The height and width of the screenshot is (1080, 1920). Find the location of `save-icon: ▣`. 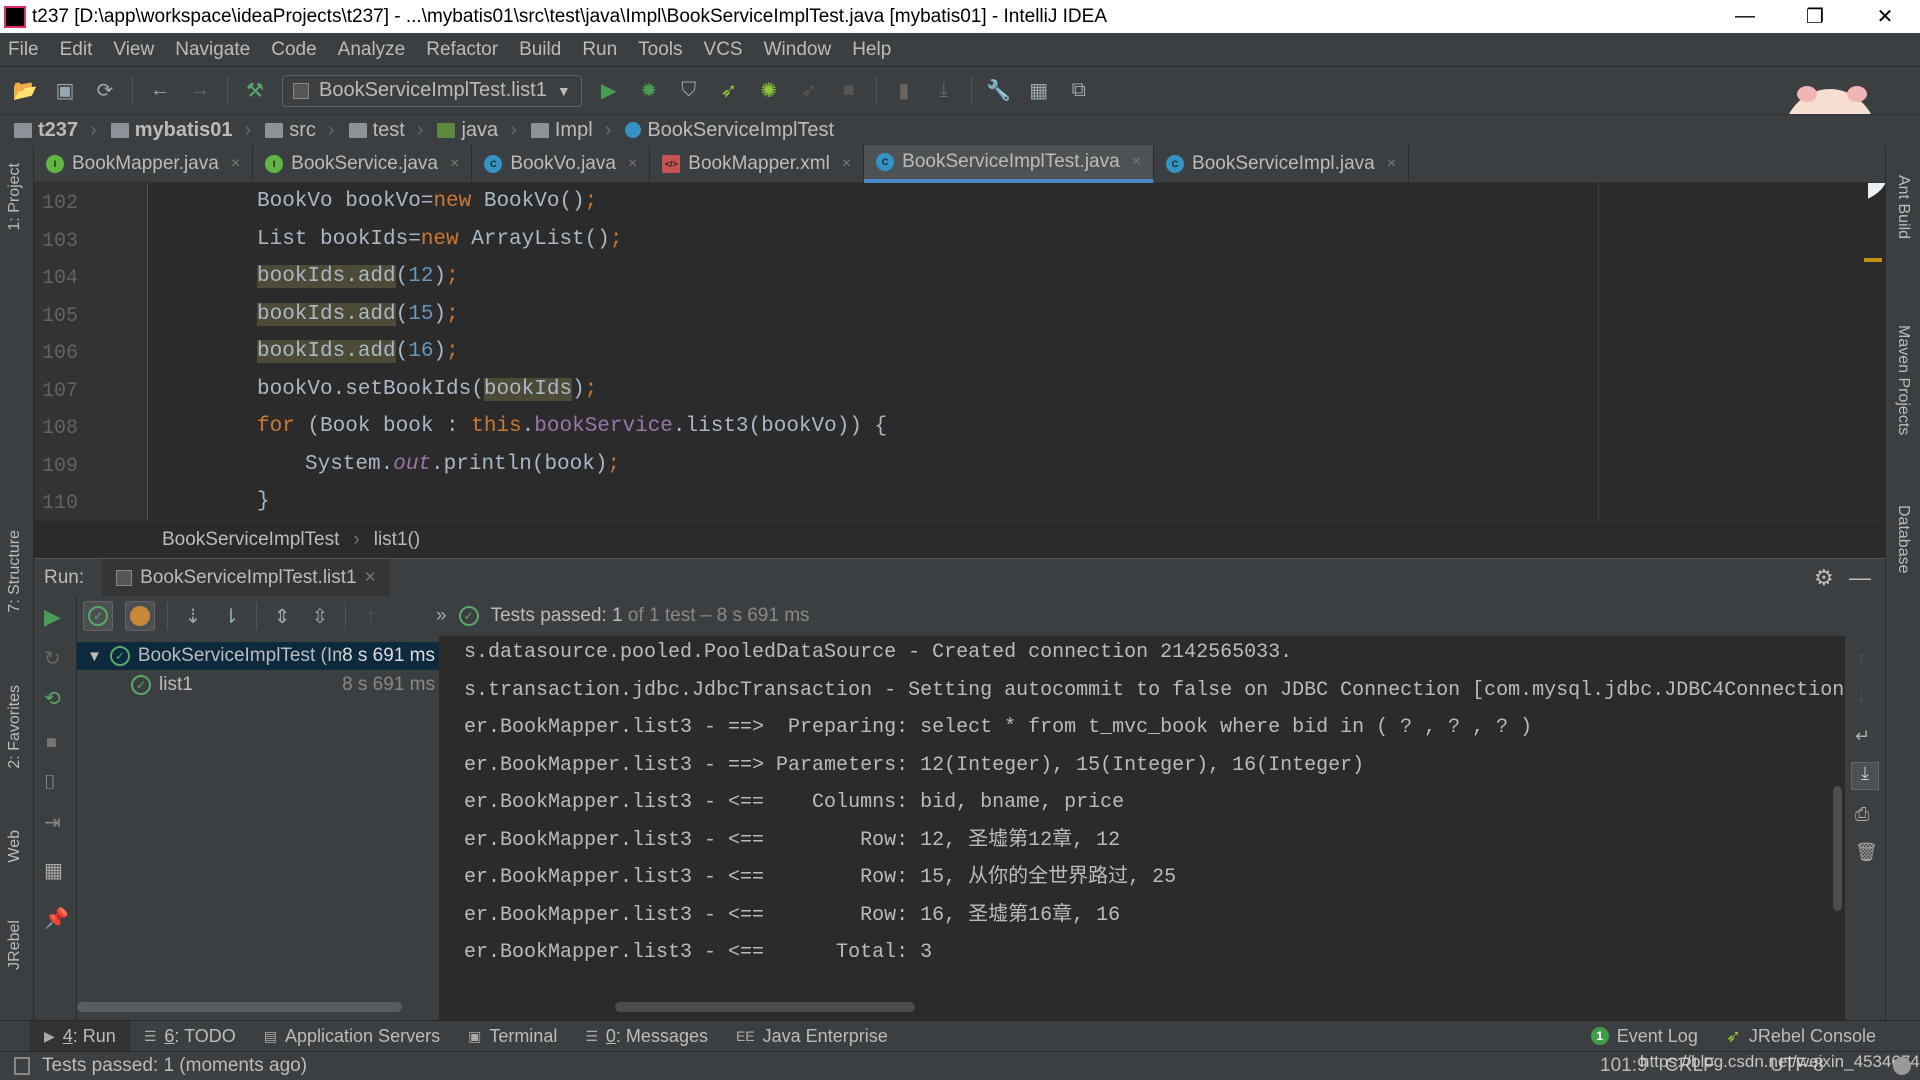

save-icon: ▣ is located at coordinates (65, 91).